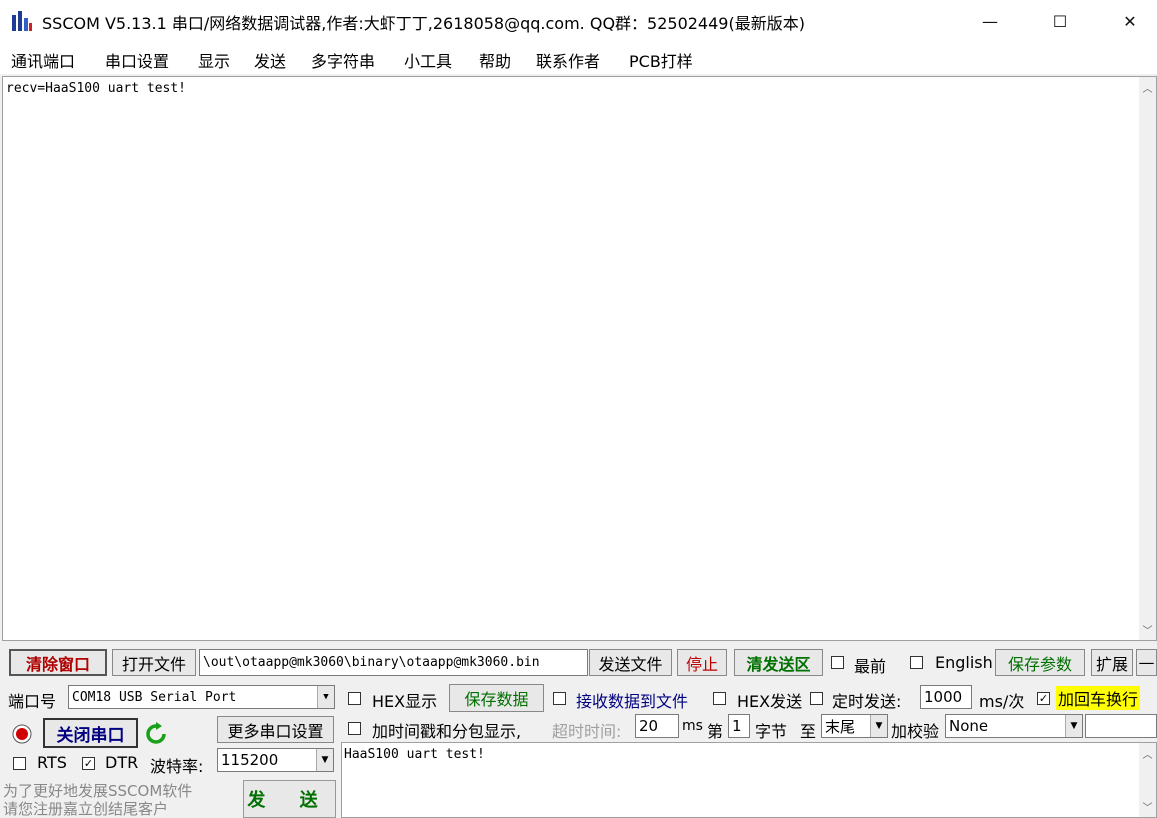  I want to click on extra-input, so click(1121, 726).